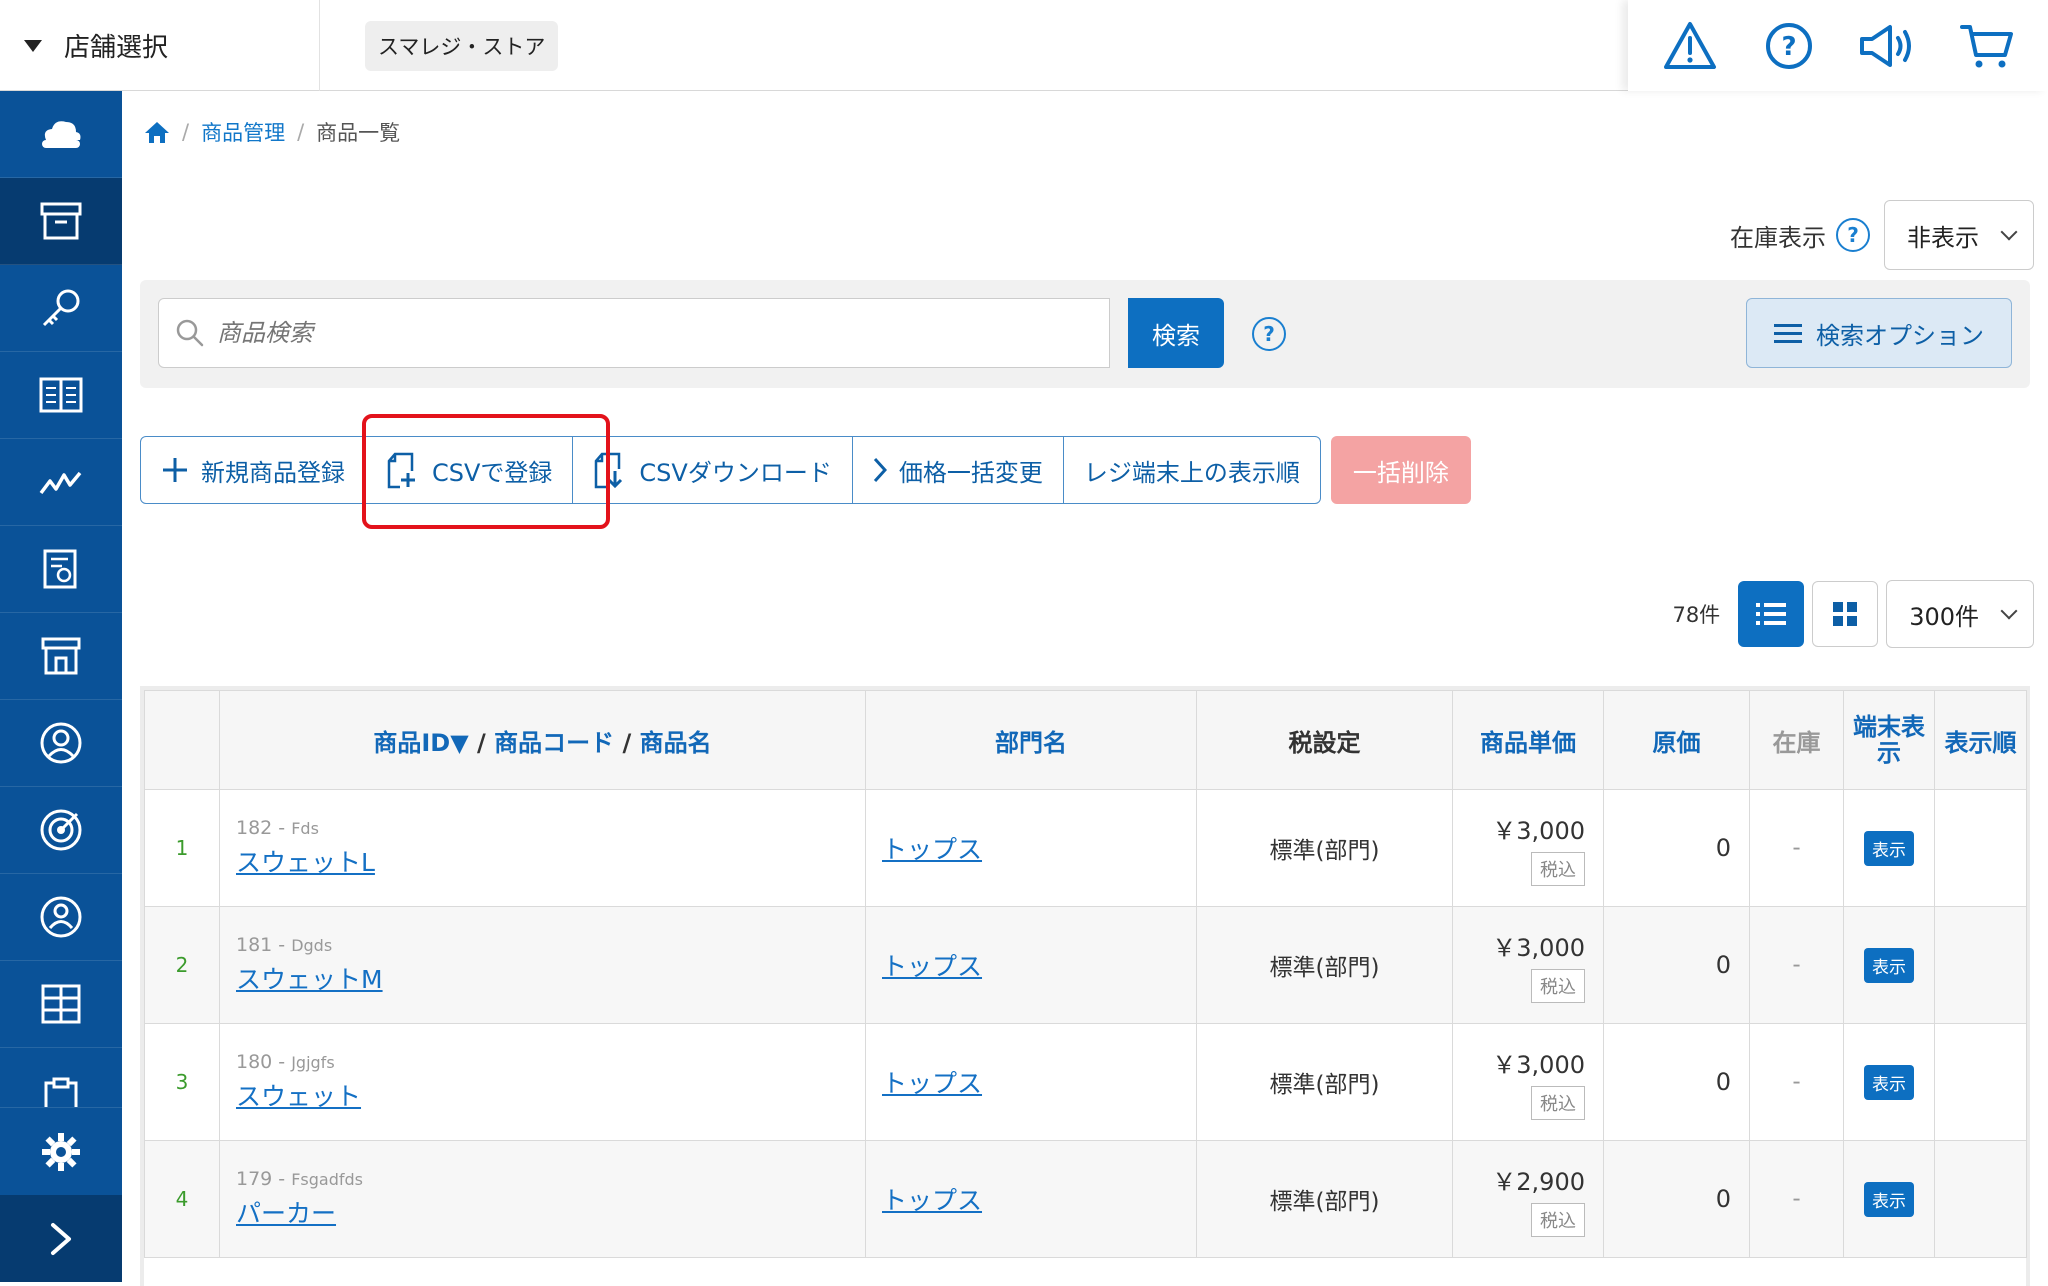  Describe the element at coordinates (1889, 740) in the screenshot. I see `header-terminal-display: 端末表示` at that location.